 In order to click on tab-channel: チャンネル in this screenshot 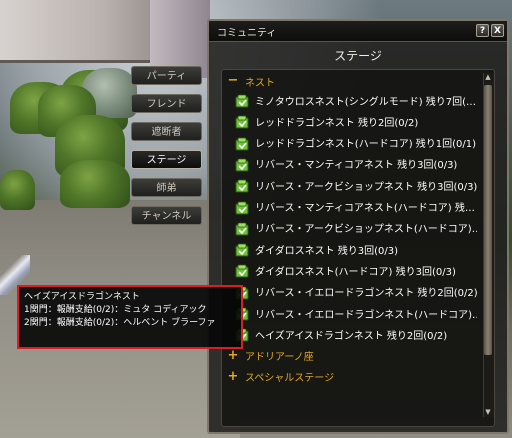, I will do `click(166, 215)`.